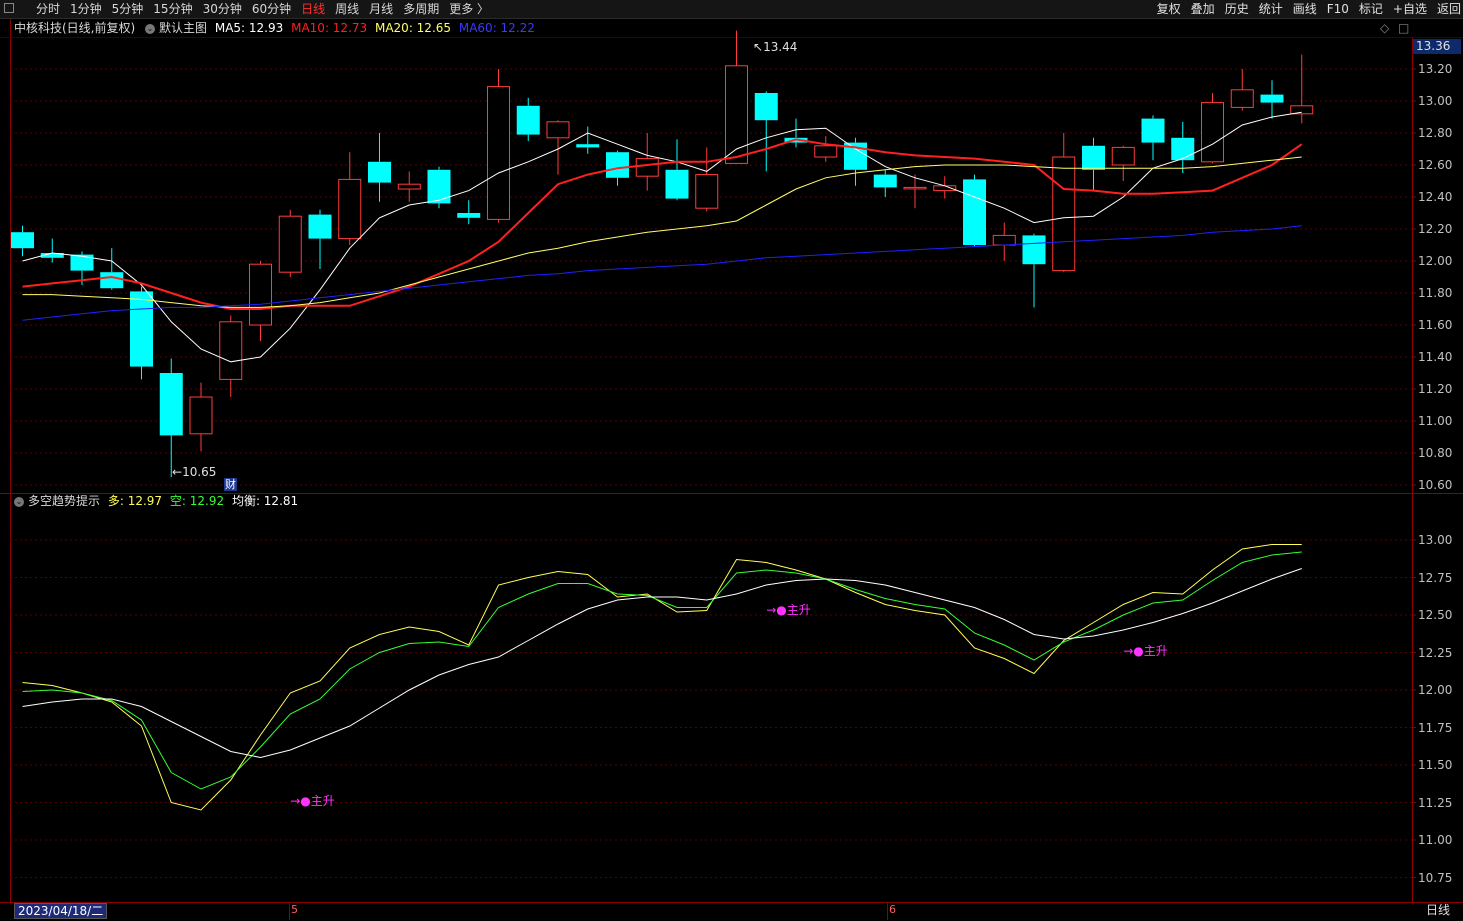 This screenshot has width=1463, height=921. What do you see at coordinates (1435, 165) in the screenshot?
I see `main-y-tick-label: 12.60` at bounding box center [1435, 165].